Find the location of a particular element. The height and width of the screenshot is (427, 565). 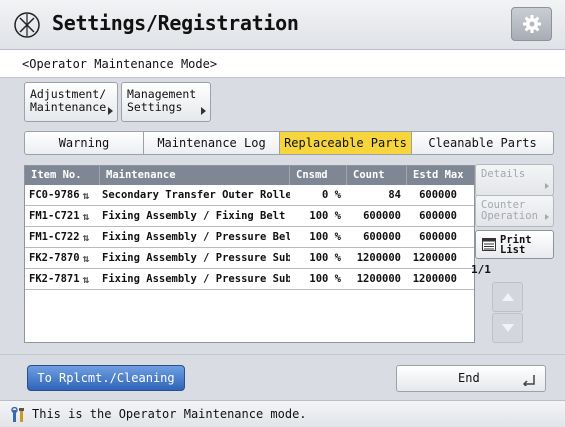

settings-registration-icon is located at coordinates (27, 25).